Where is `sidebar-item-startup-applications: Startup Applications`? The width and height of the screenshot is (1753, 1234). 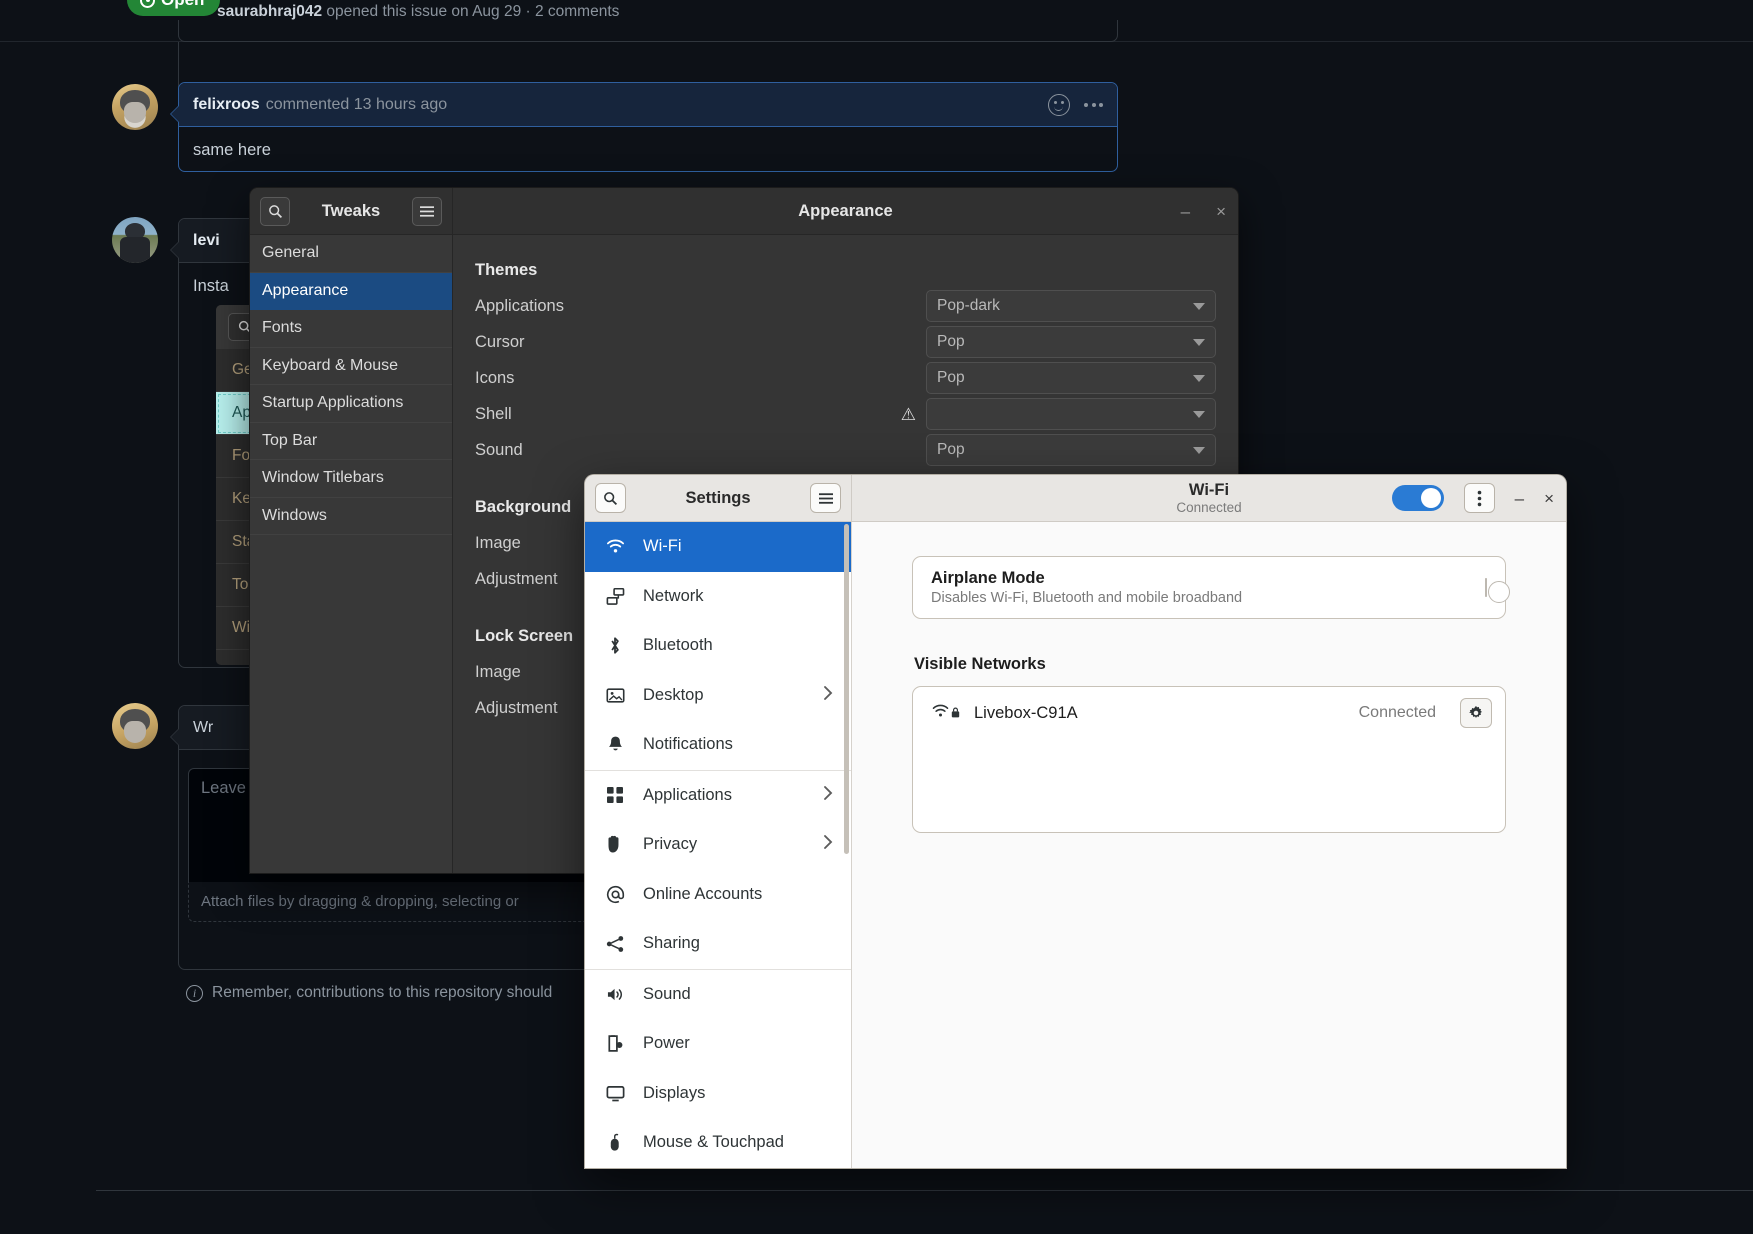
sidebar-item-startup-applications: Startup Applications is located at coordinates (351, 404).